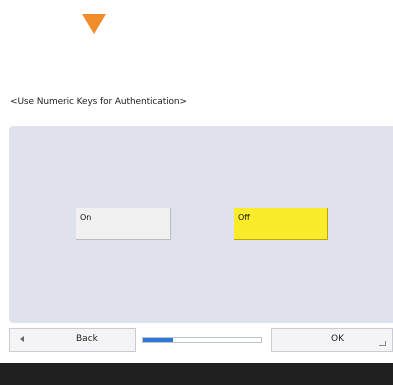 This screenshot has height=385, width=393. I want to click on back-button-label: Back, so click(87, 339).